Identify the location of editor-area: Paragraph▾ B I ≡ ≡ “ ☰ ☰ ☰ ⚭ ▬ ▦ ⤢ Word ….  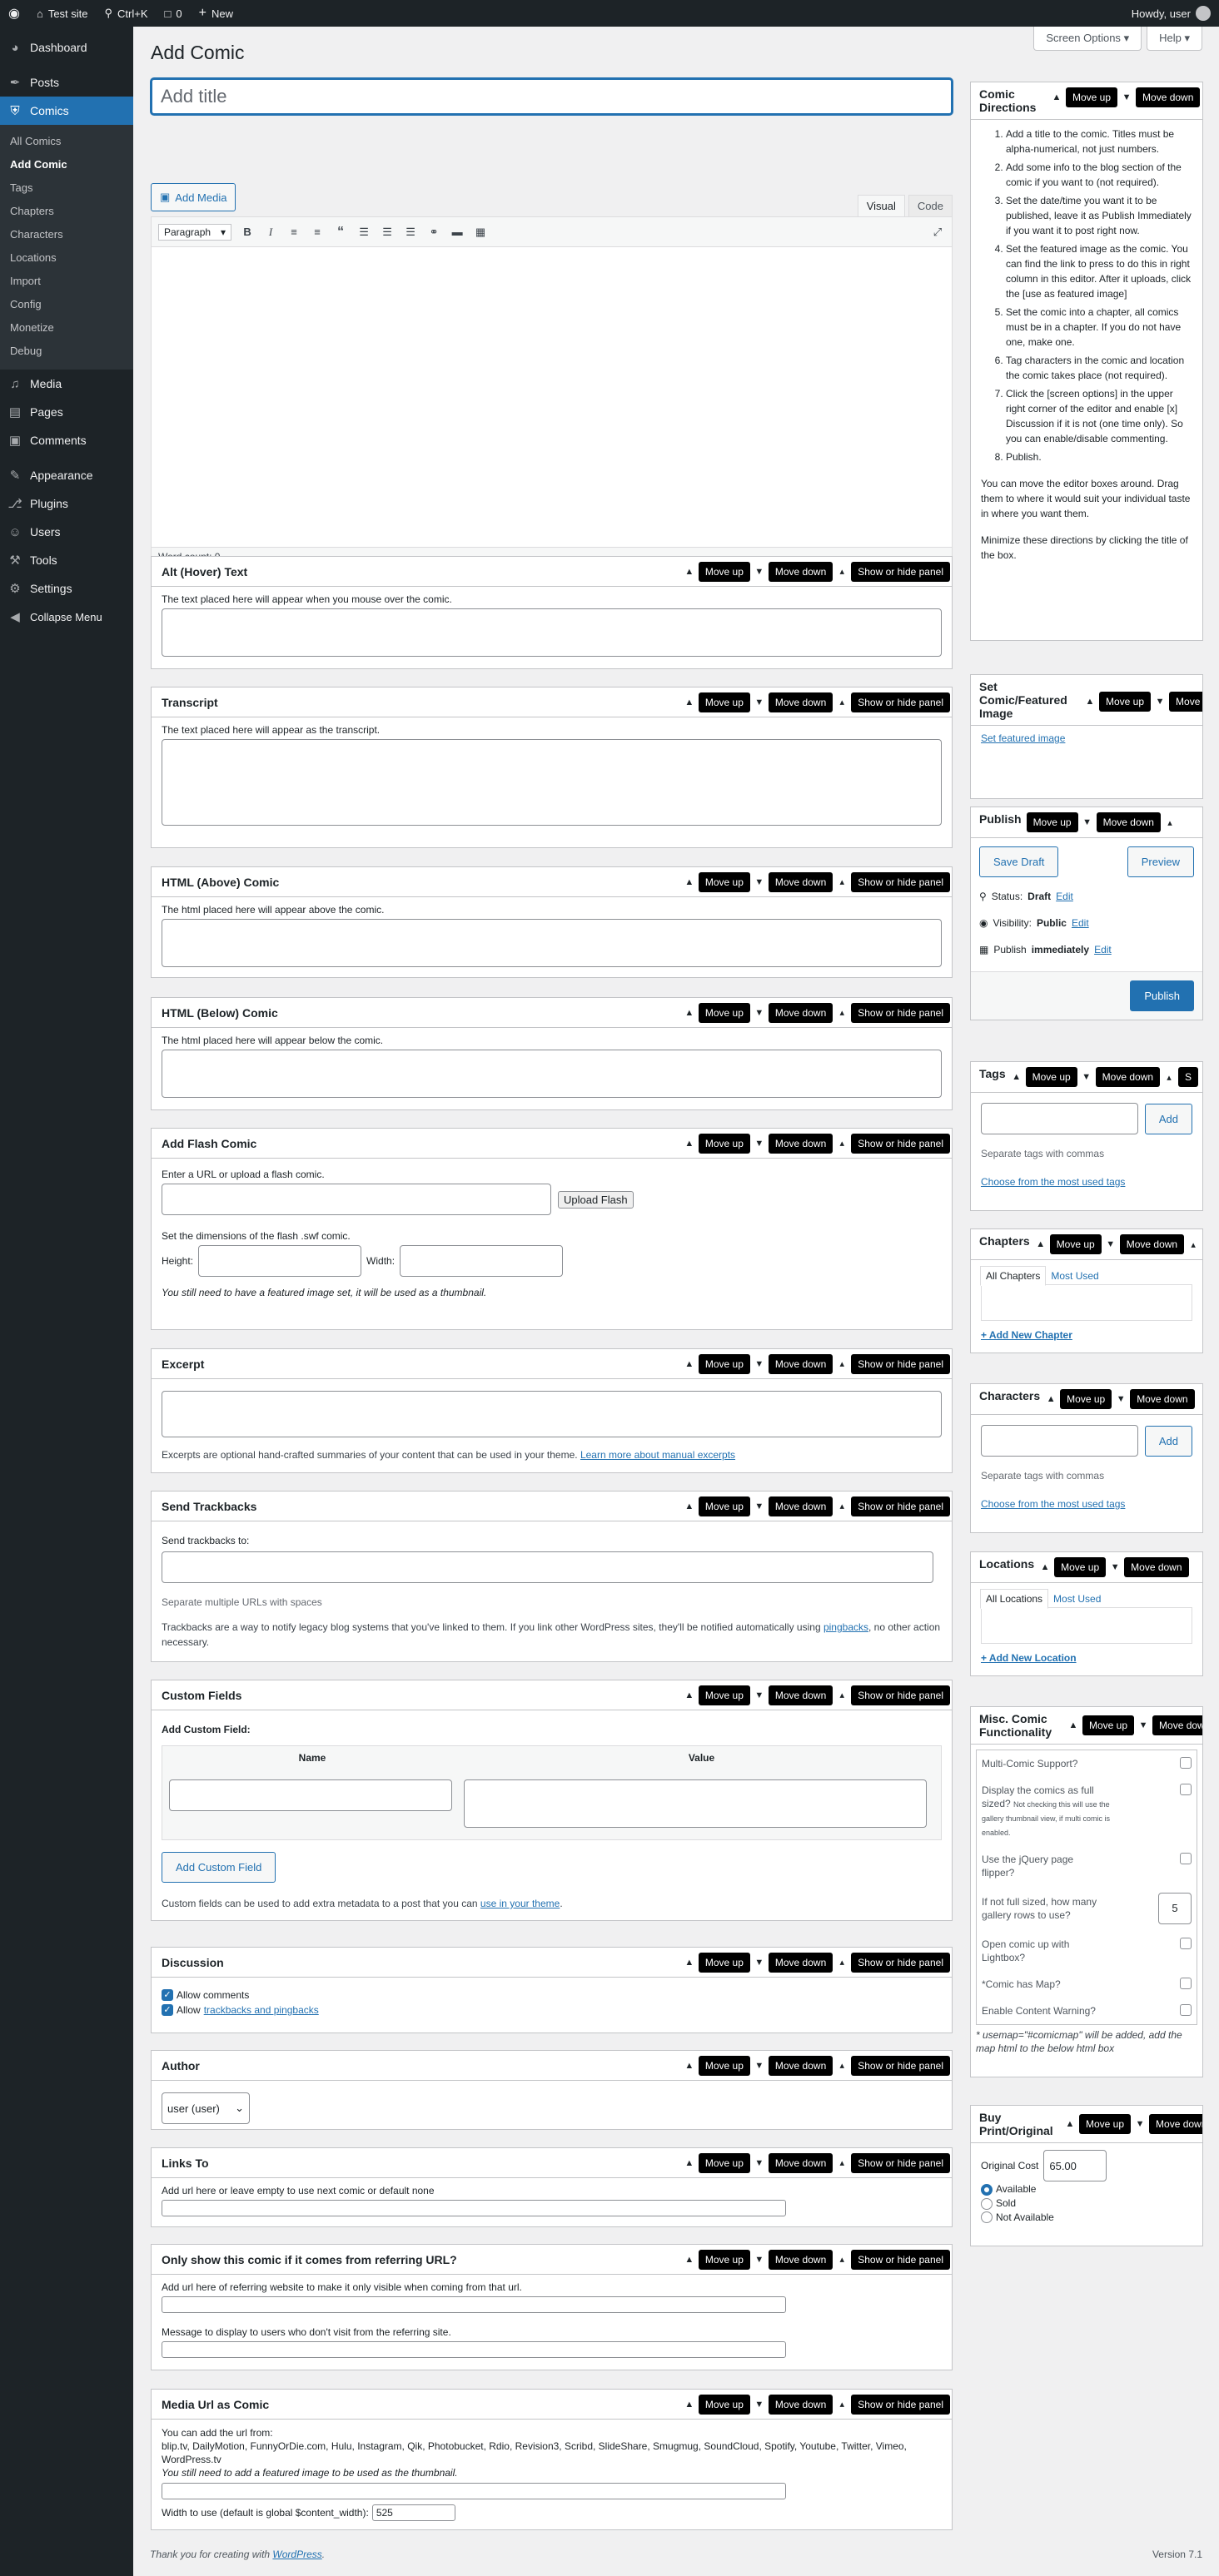
(552, 391).